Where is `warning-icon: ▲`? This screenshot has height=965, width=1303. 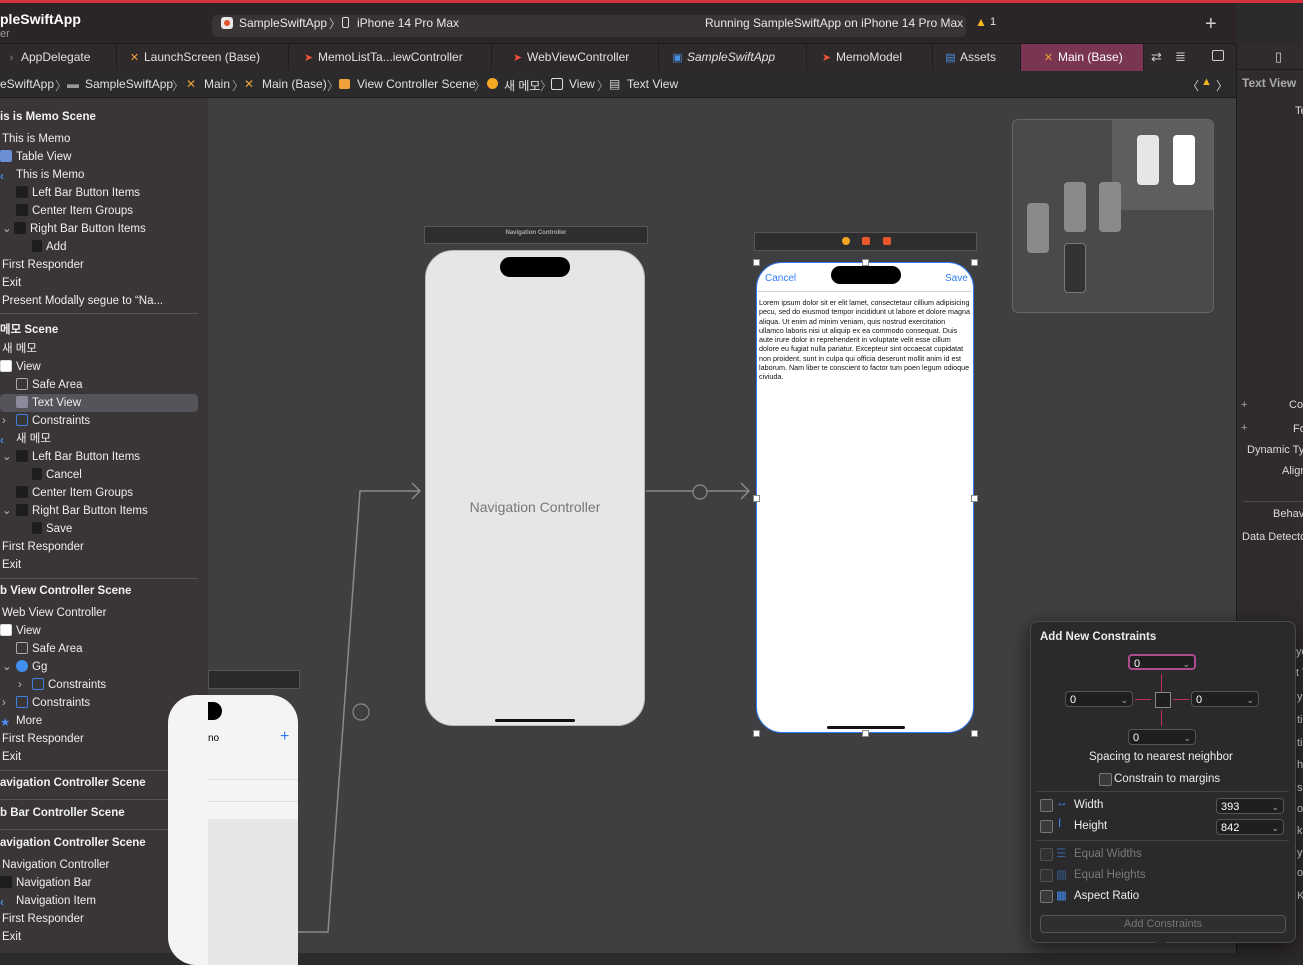
warning-icon: ▲ is located at coordinates (981, 22).